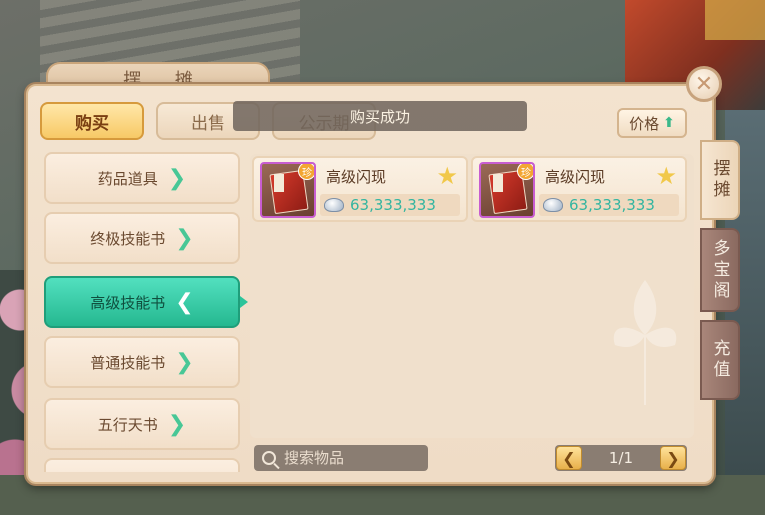 The width and height of the screenshot is (765, 515). Describe the element at coordinates (127, 178) in the screenshot. I see `category-label: 药品道具` at that location.